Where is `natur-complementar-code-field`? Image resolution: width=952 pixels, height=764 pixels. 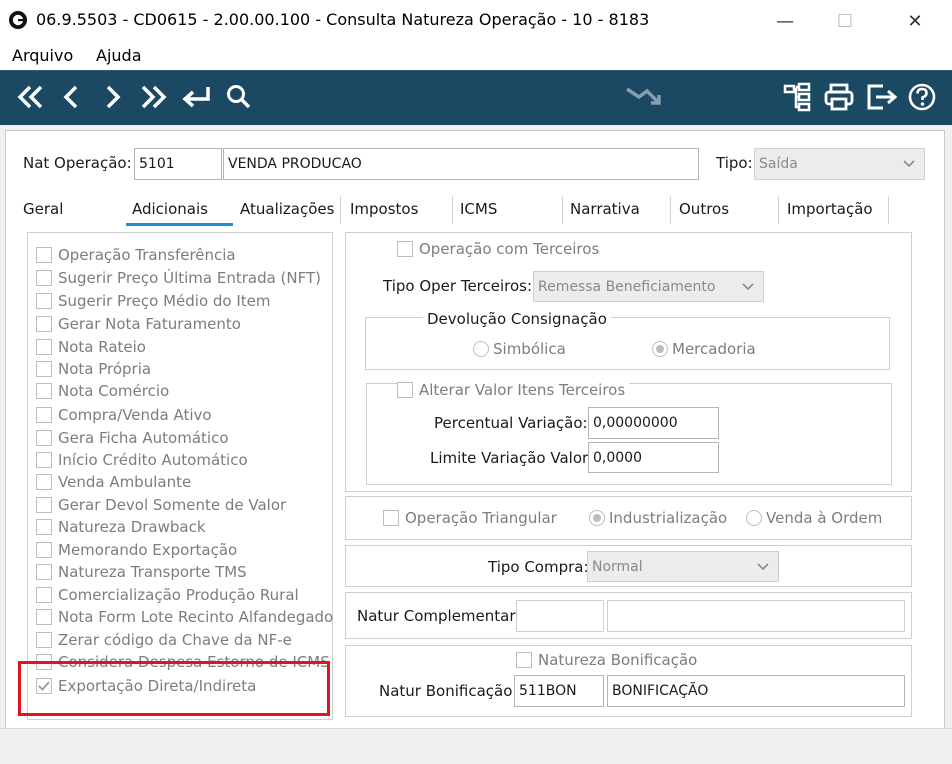 natur-complementar-code-field is located at coordinates (560, 616).